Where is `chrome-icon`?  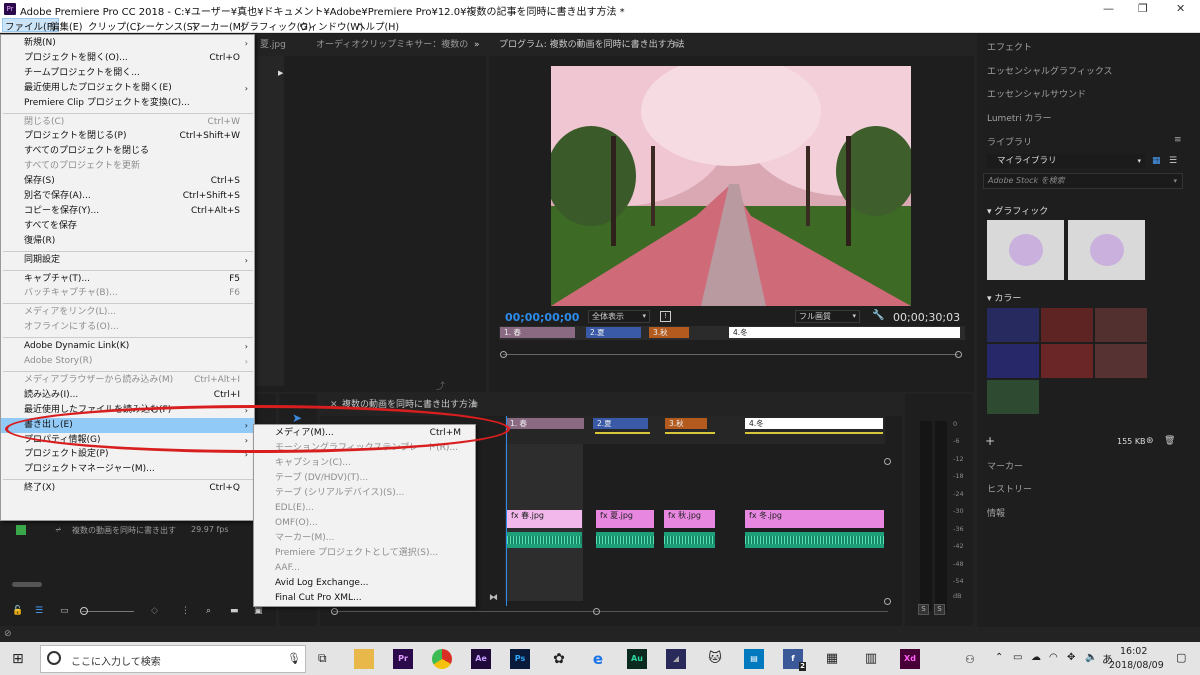
chrome-icon is located at coordinates (442, 659).